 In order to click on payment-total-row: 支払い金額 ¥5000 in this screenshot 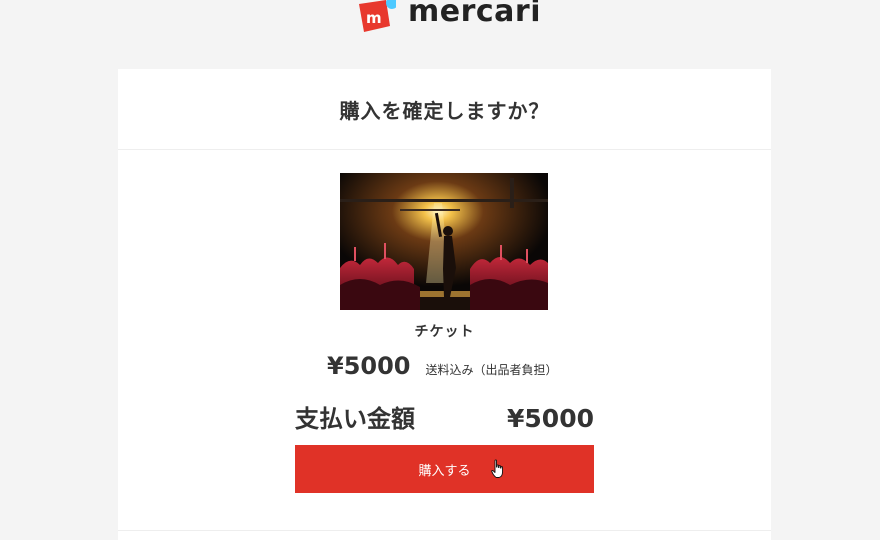, I will do `click(444, 416)`.